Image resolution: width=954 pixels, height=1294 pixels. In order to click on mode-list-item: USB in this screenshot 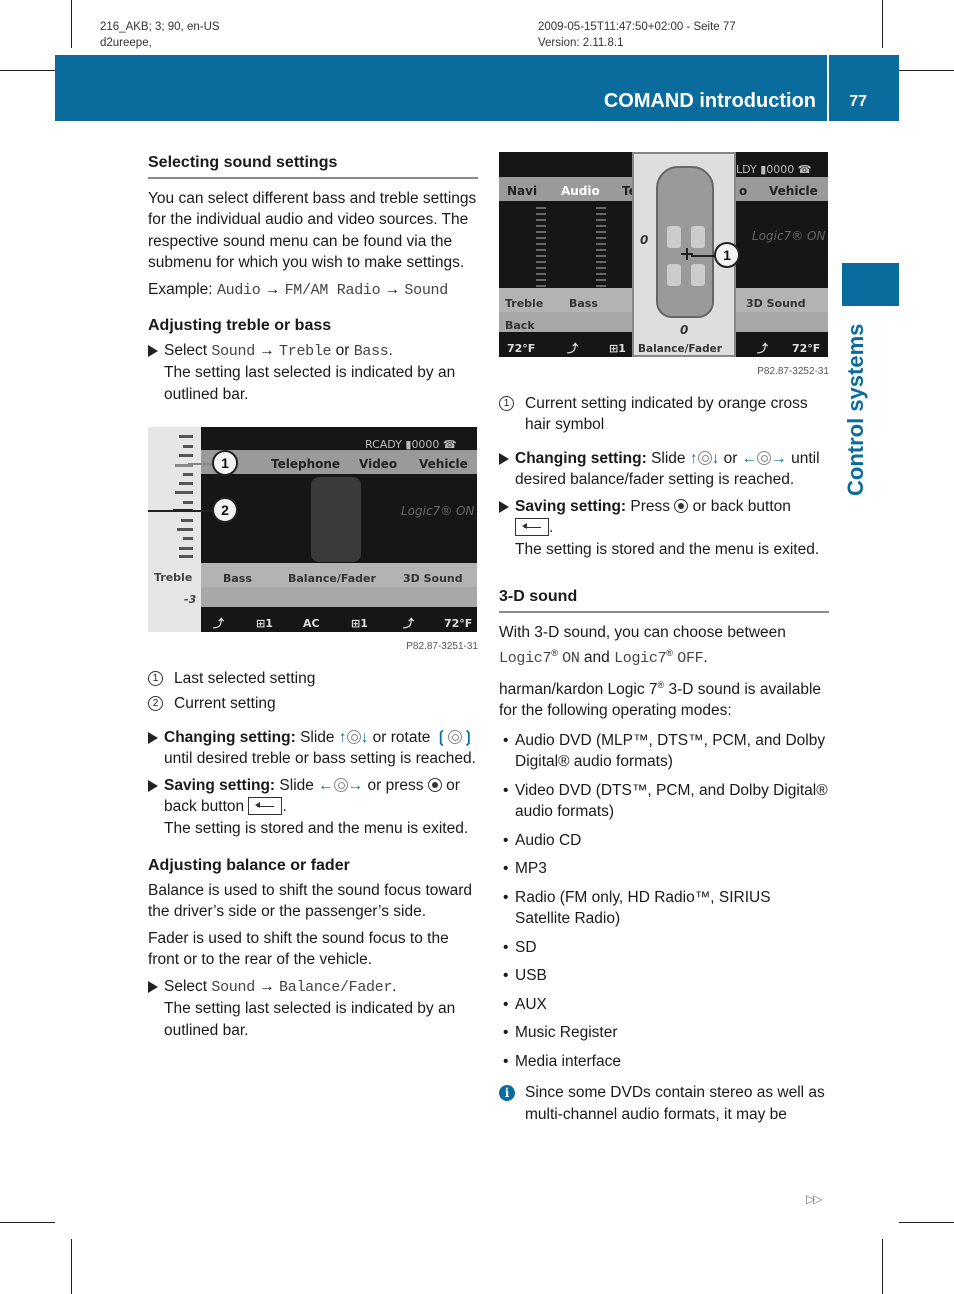, I will do `click(664, 976)`.